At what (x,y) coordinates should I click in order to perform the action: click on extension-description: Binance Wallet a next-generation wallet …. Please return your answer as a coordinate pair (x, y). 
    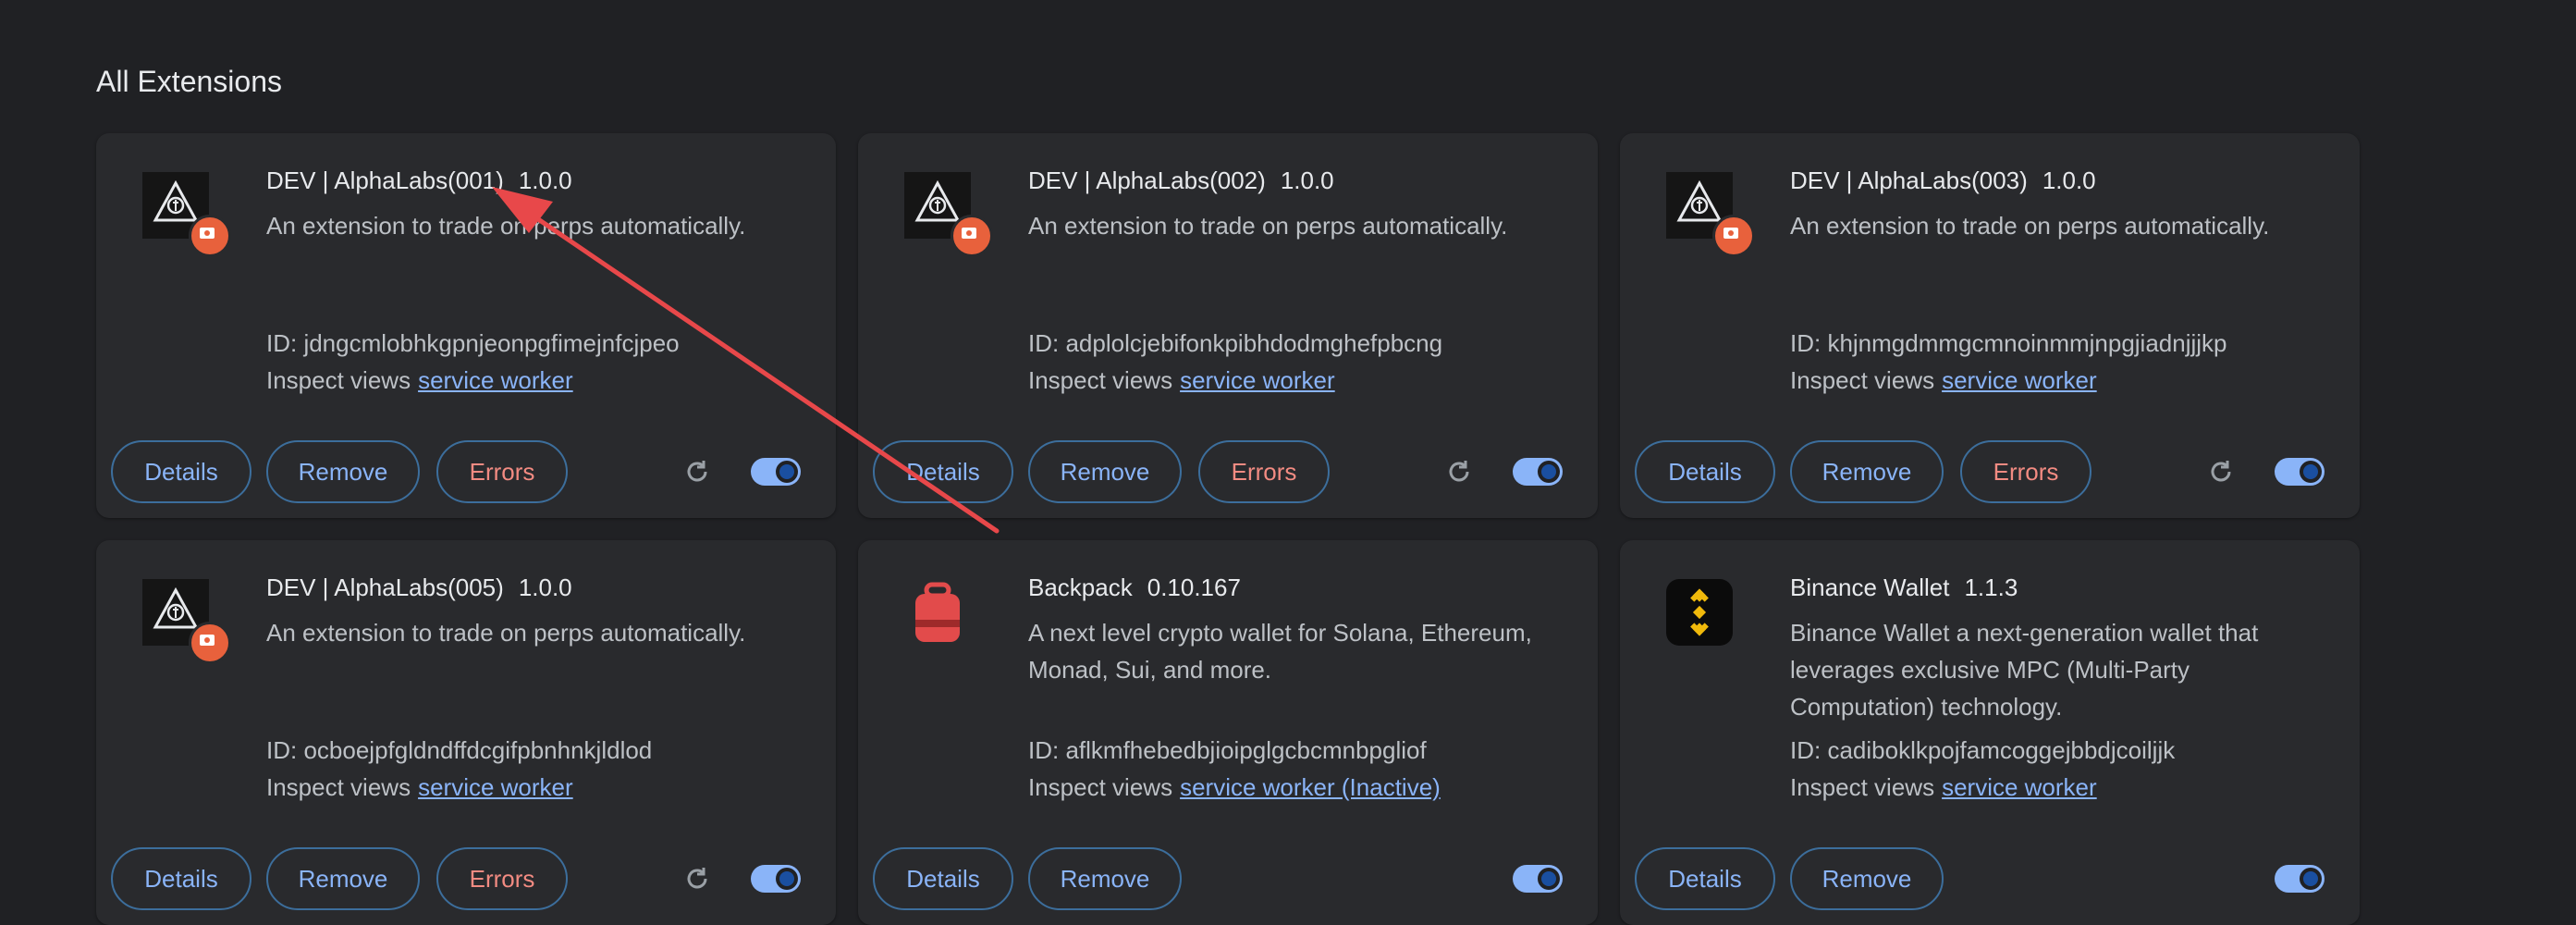
    Looking at the image, I should click on (2025, 670).